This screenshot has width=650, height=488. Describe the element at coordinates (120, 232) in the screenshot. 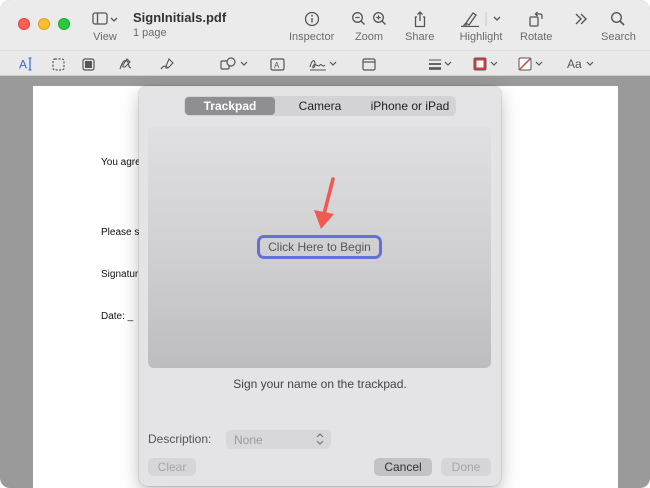

I see `document-line: Please s` at that location.